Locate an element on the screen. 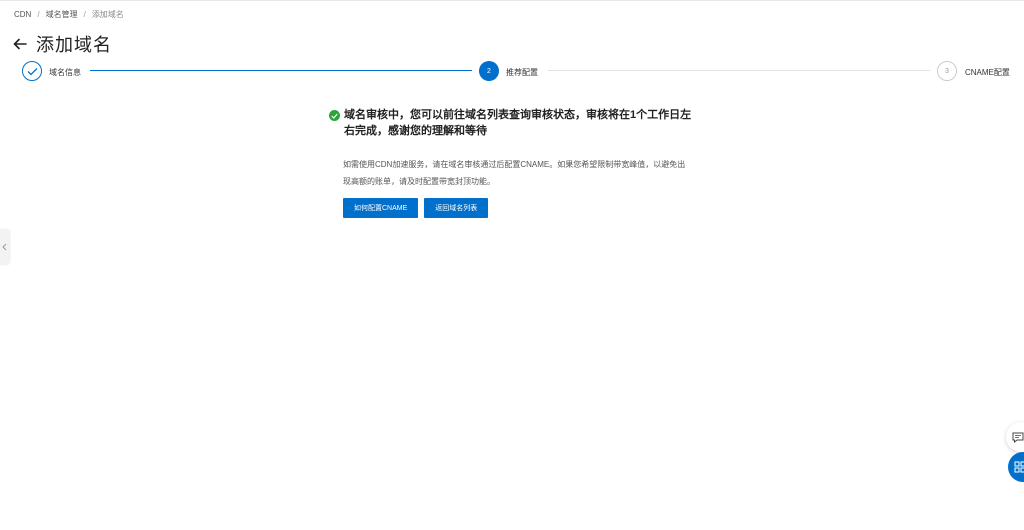 This screenshot has width=1024, height=530. page-header: 添加域名 is located at coordinates (62, 44).